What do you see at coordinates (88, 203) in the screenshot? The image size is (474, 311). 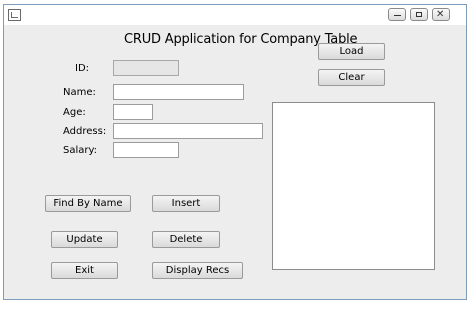 I see `find-by-name-button: Find By Name` at bounding box center [88, 203].